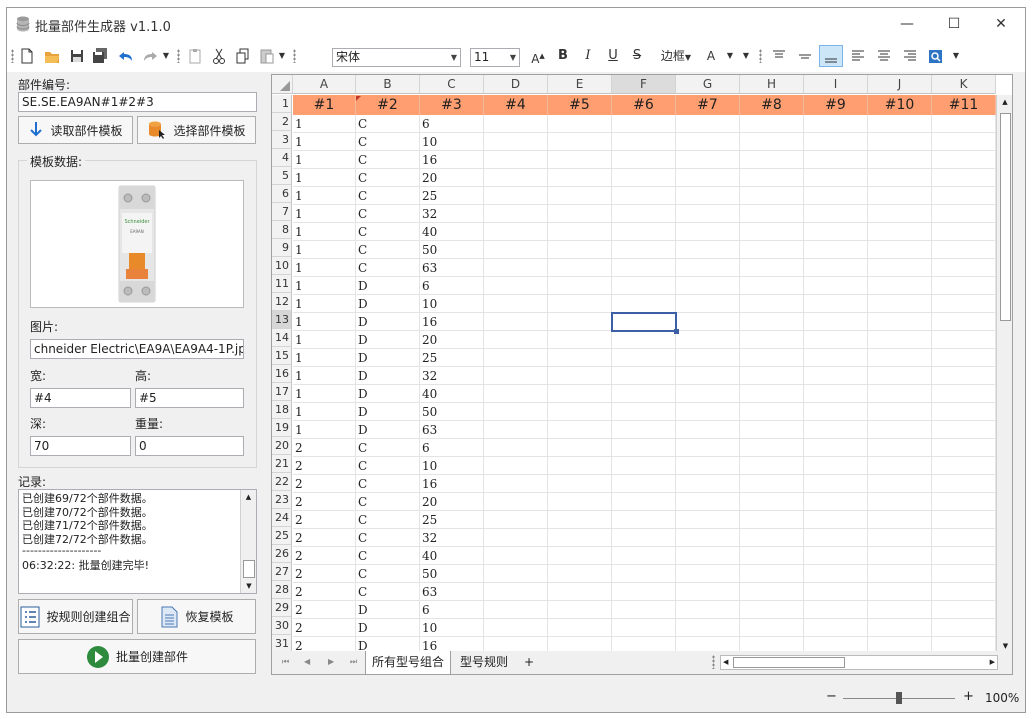  Describe the element at coordinates (282, 608) in the screenshot. I see `row-header: 29` at that location.